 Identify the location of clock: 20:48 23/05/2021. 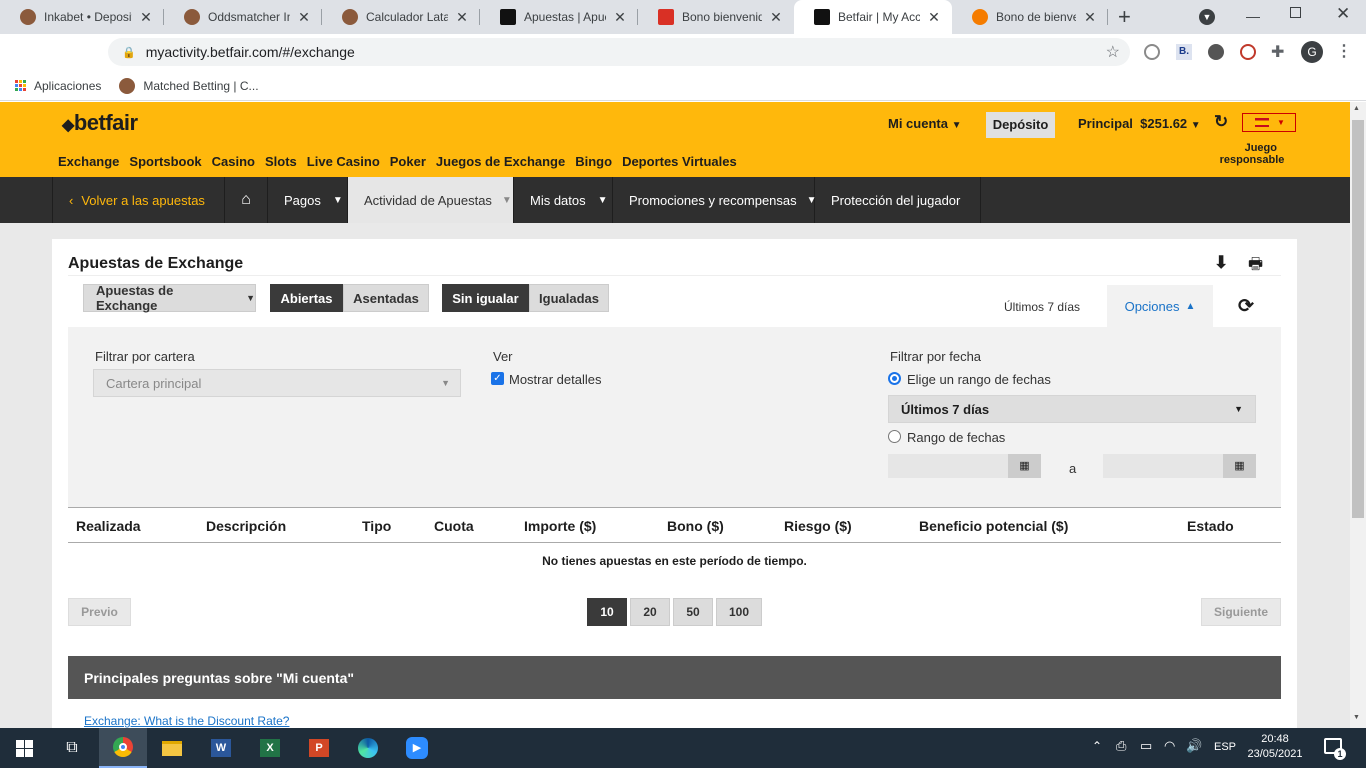
(1275, 747).